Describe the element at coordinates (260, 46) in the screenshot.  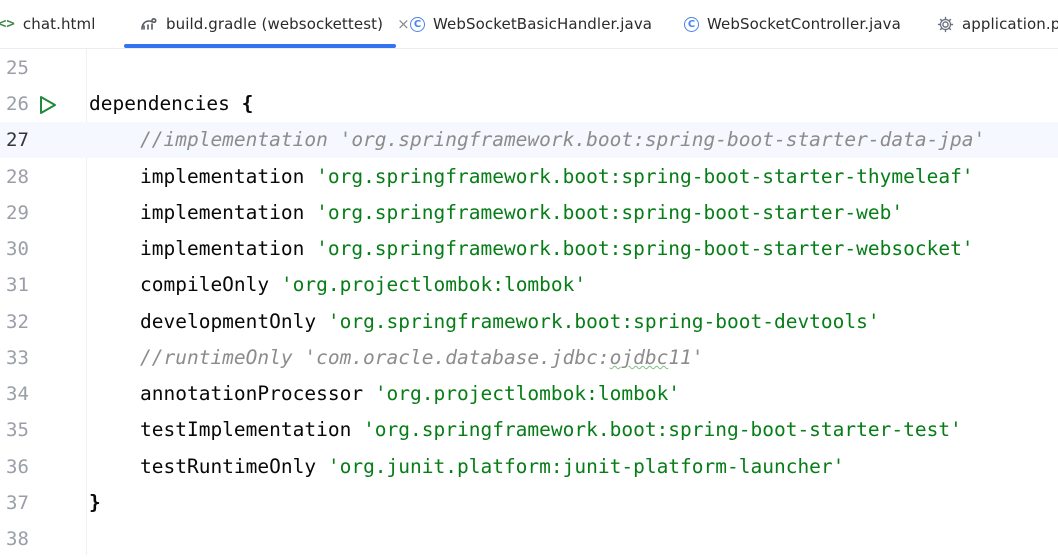
I see `active-tab-indicator` at that location.